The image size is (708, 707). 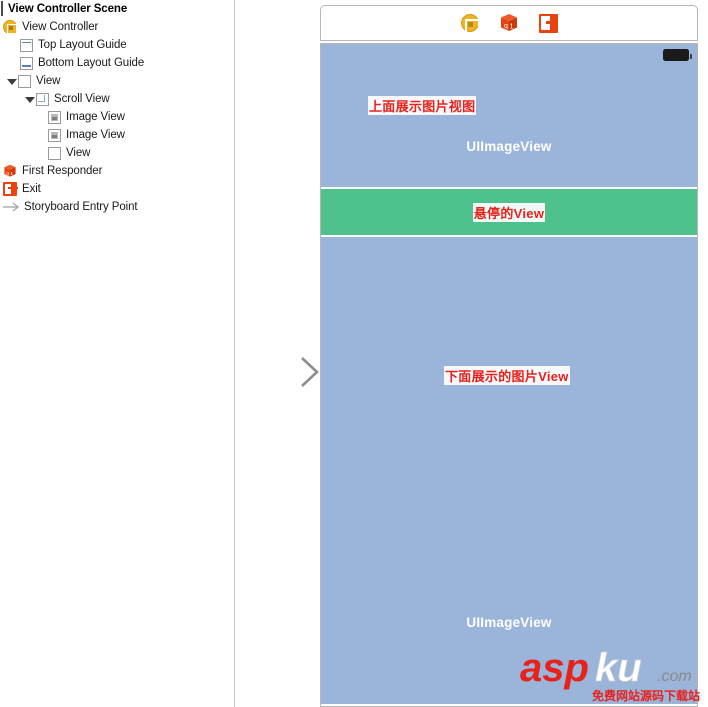 What do you see at coordinates (422, 105) in the screenshot?
I see `top-image-view-annotation: 上面展示图片视图` at bounding box center [422, 105].